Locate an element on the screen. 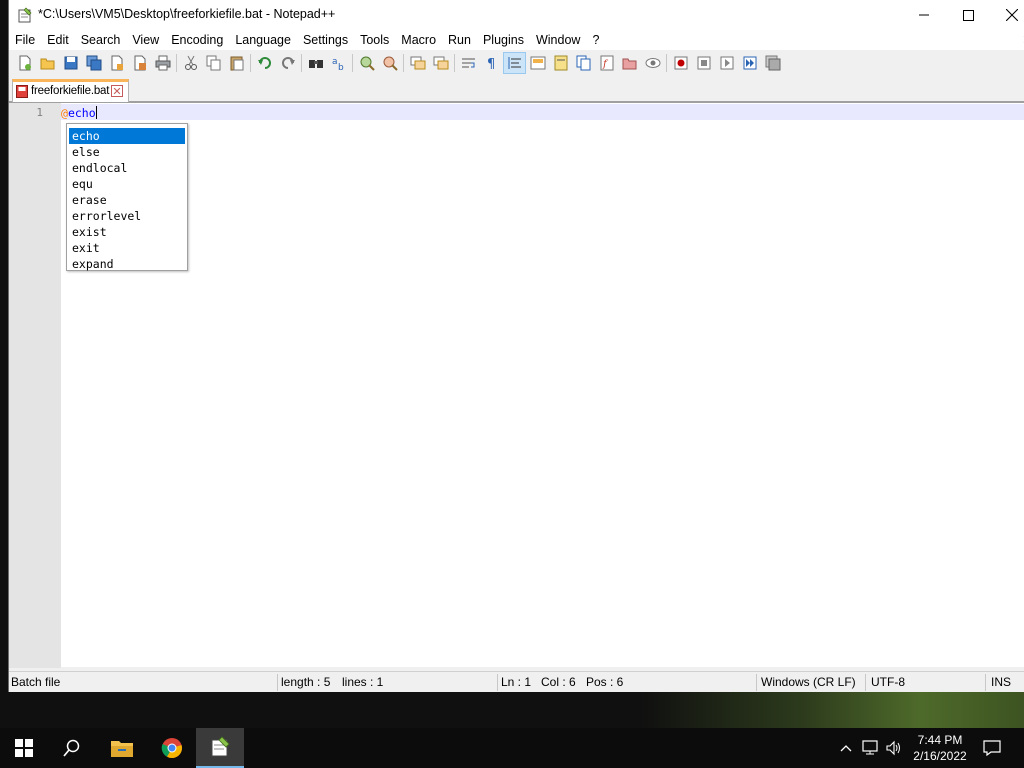 The image size is (1024, 768). cut-button is located at coordinates (190, 63).